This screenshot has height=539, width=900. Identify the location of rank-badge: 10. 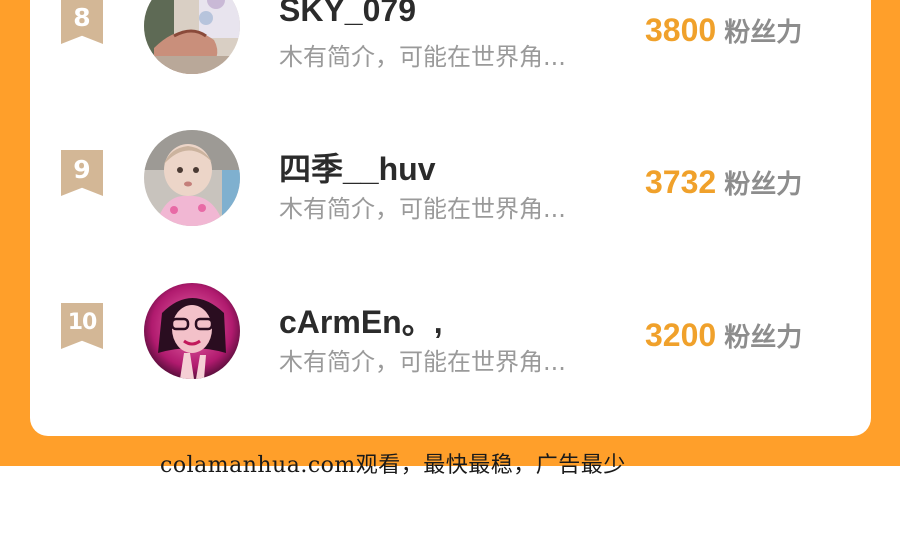
(82, 326).